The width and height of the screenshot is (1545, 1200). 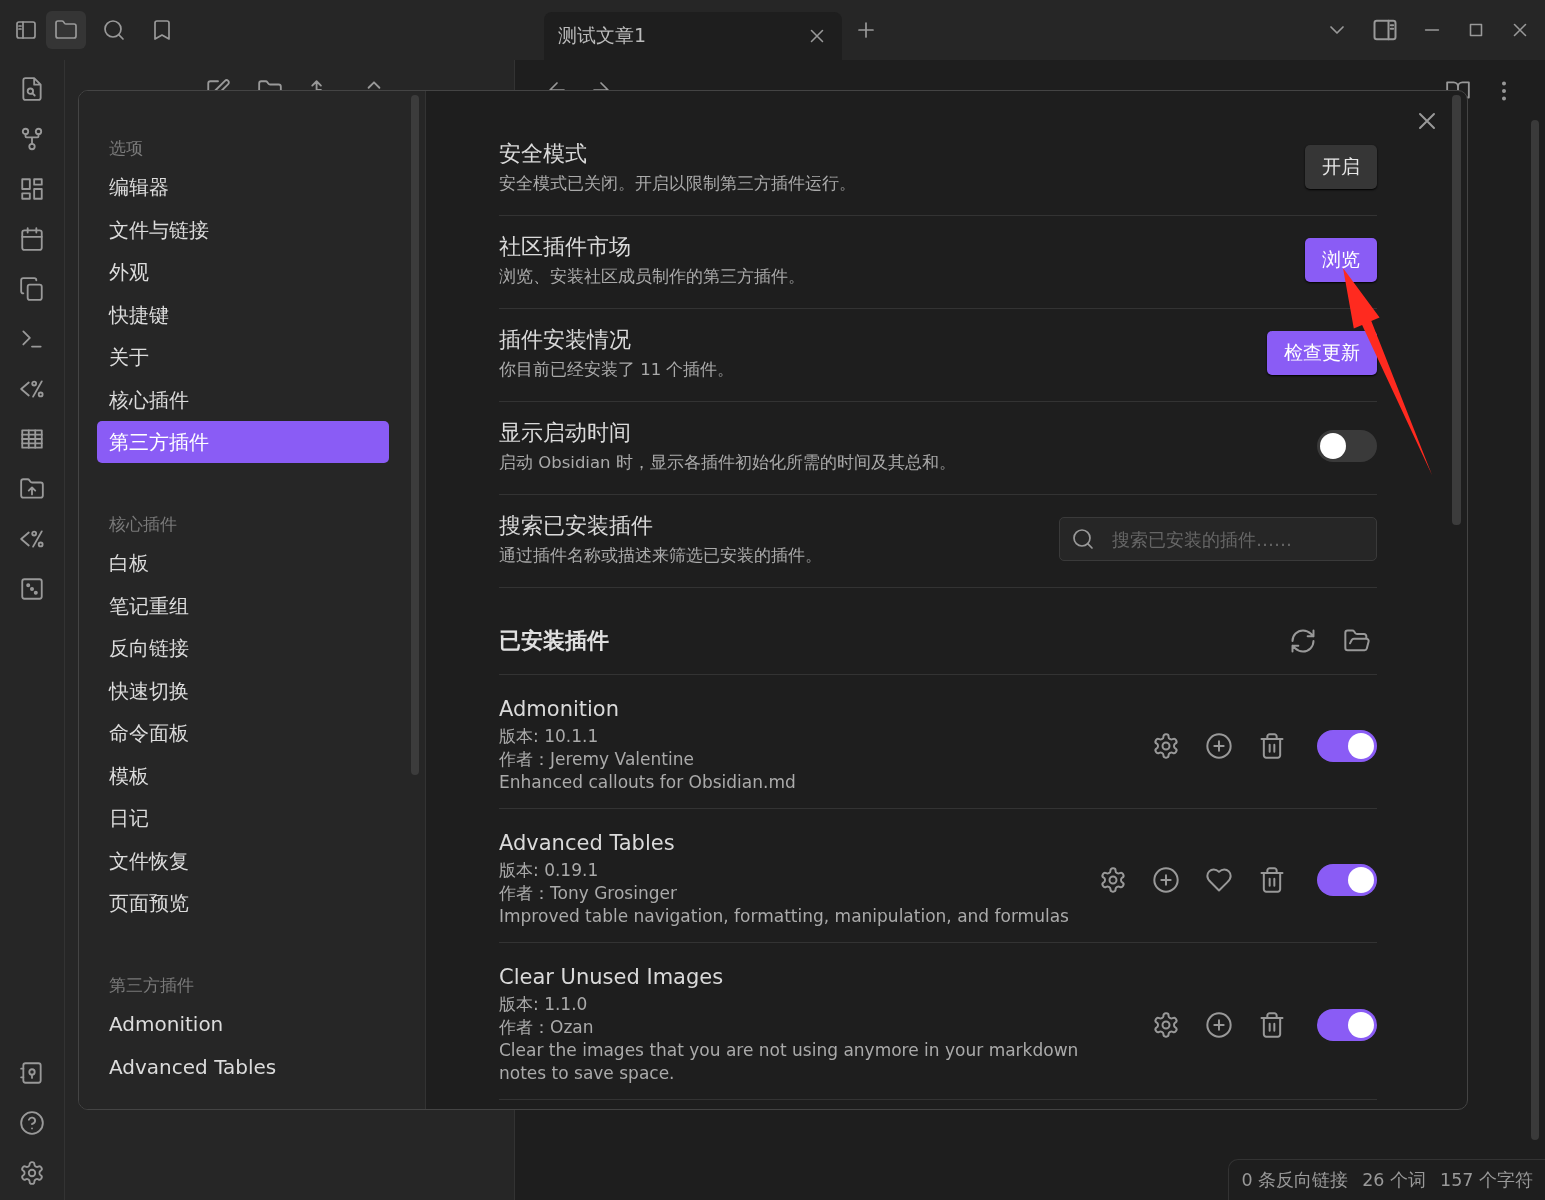 What do you see at coordinates (243, 1066) in the screenshot?
I see `sidebar-item: Advanced Tables` at bounding box center [243, 1066].